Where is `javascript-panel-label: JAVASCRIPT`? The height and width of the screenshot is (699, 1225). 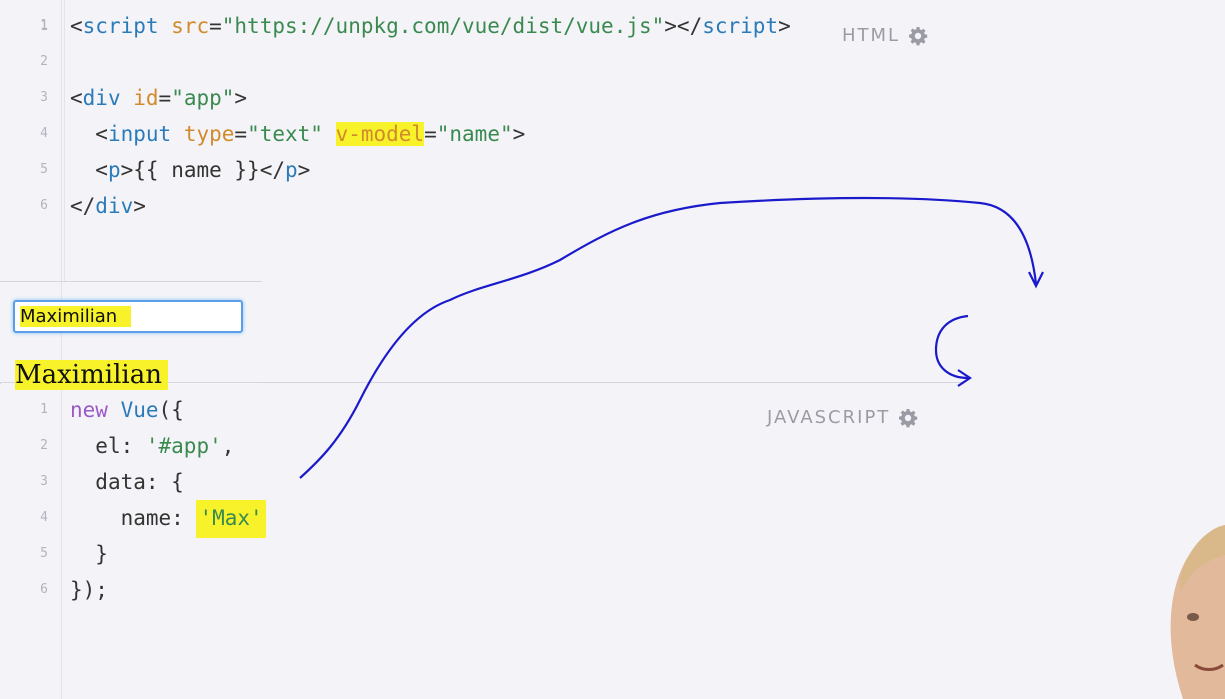 javascript-panel-label: JAVASCRIPT is located at coordinates (842, 417).